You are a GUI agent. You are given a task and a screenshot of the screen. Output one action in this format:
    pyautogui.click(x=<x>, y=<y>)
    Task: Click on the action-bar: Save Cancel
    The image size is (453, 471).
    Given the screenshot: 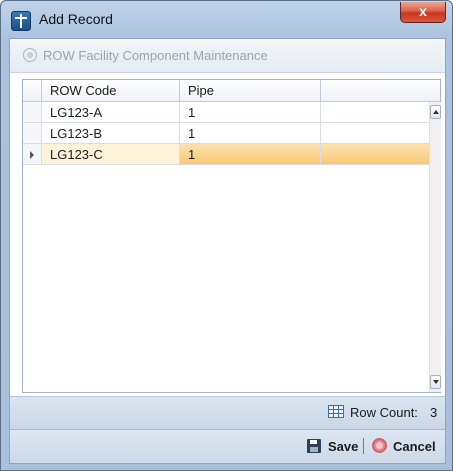 What is the action you would take?
    pyautogui.click(x=227, y=446)
    